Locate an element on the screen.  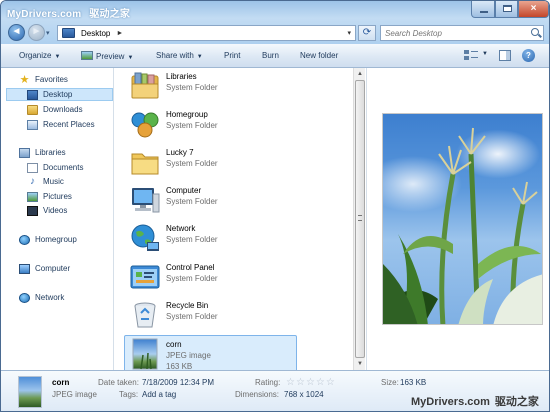
tags-input: Add a tag is located at coordinates (159, 394).